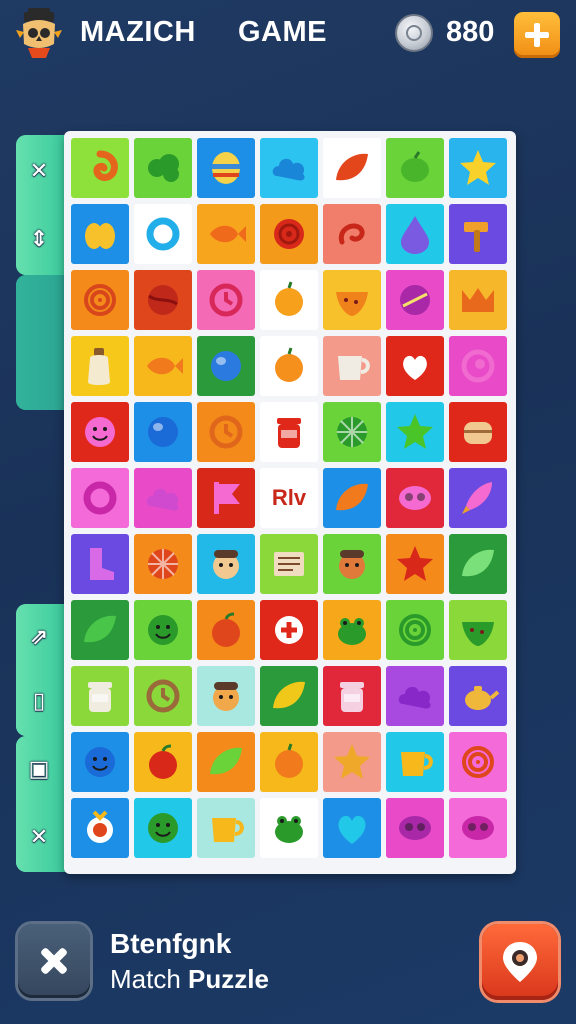  What do you see at coordinates (100, 366) in the screenshot?
I see `tile-bottle` at bounding box center [100, 366].